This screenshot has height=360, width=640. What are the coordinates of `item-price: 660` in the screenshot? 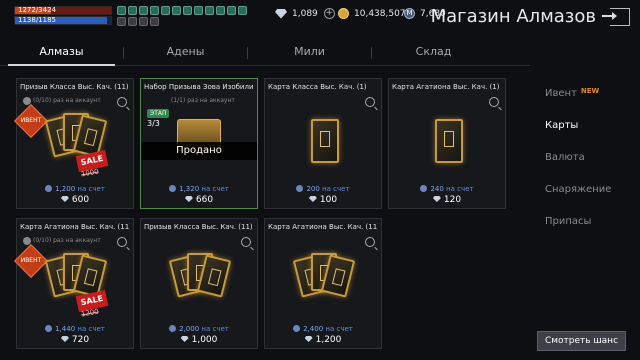 It's located at (199, 200).